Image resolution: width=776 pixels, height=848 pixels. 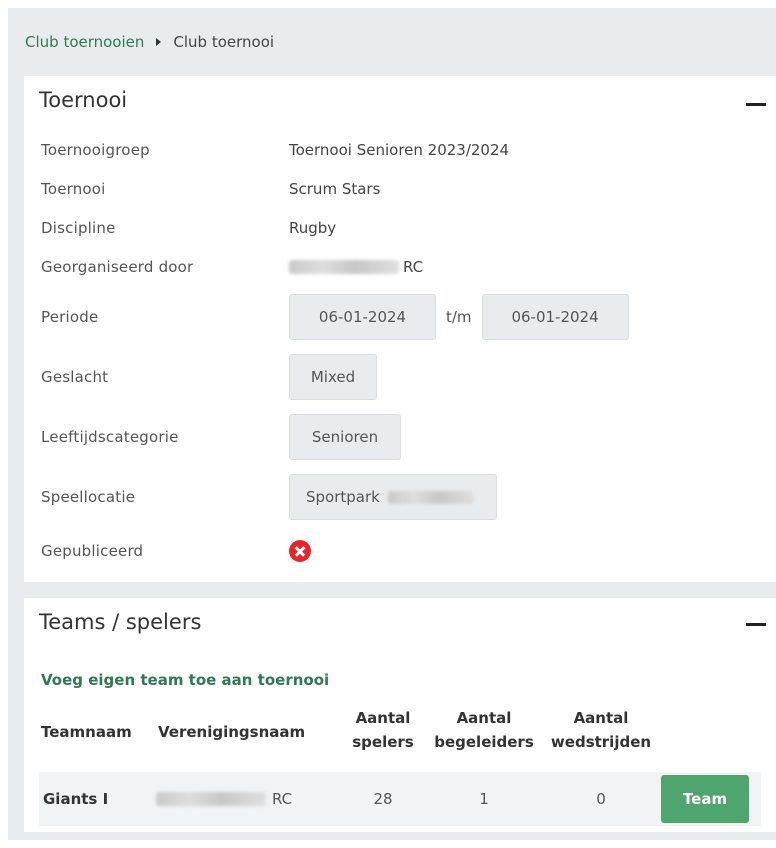 I want to click on organizer-redacted-name, so click(x=344, y=267).